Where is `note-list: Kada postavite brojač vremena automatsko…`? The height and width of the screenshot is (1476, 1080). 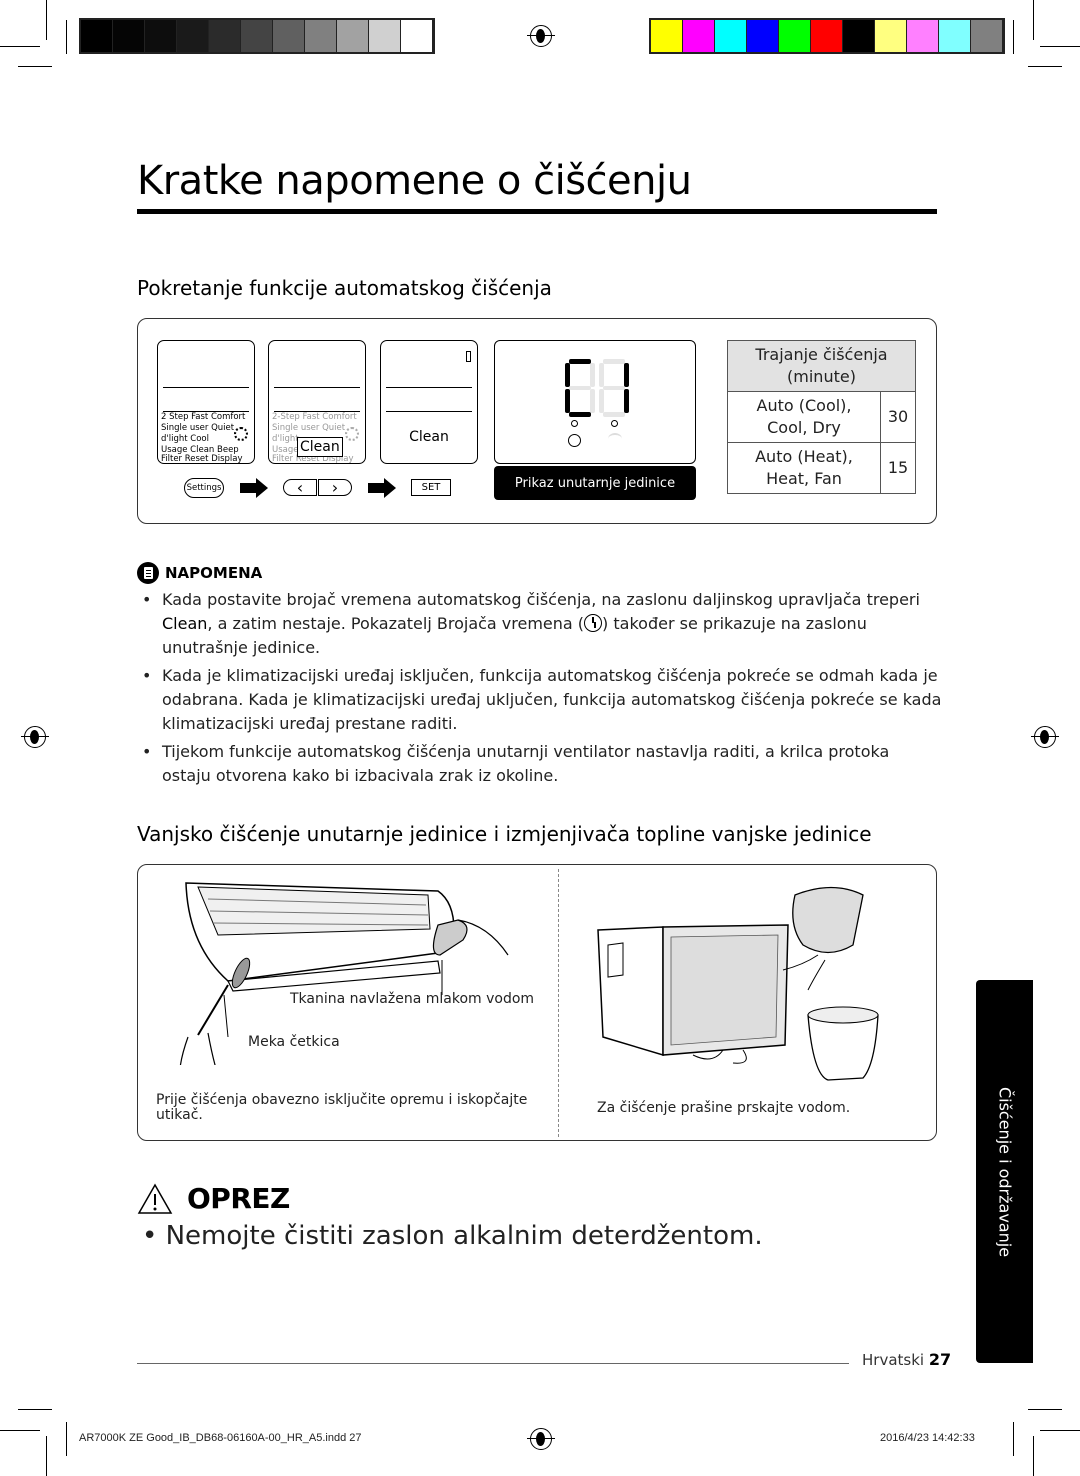
note-list: Kada postavite brojač vremena automatsko… is located at coordinates (542, 690).